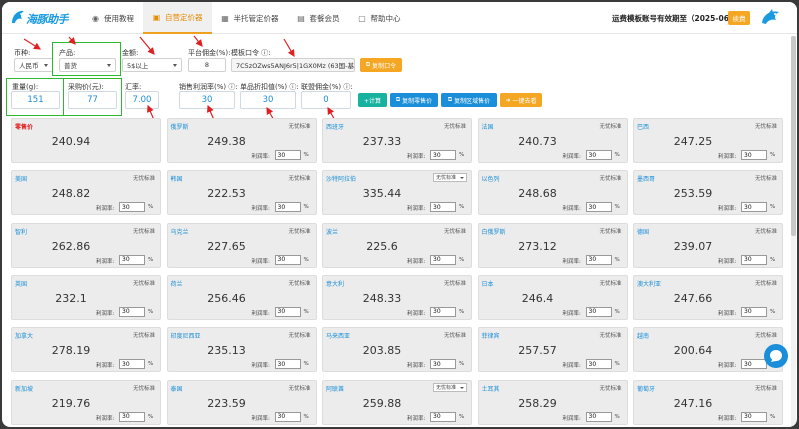 This screenshot has height=429, width=799. Describe the element at coordinates (646, 178) in the screenshot. I see `country-name: 墨西哥` at that location.